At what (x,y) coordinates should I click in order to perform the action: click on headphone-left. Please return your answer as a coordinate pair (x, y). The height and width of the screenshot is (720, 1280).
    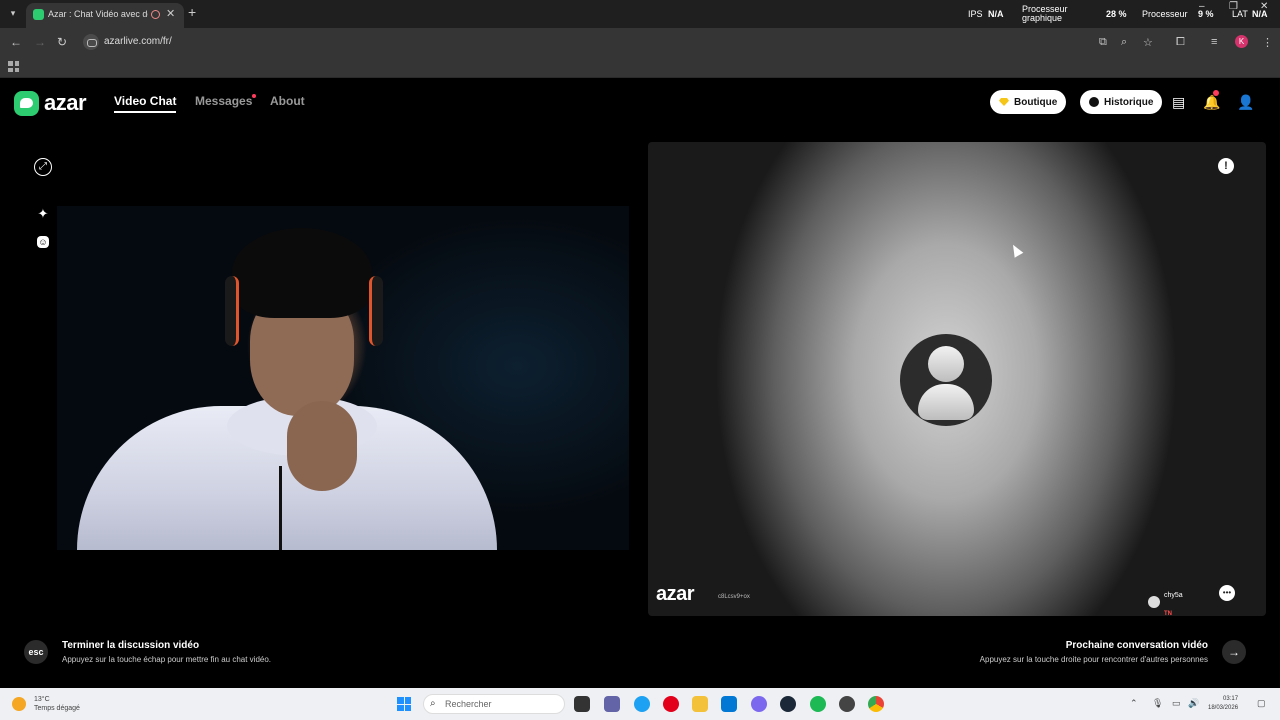
    Looking at the image, I should click on (232, 311).